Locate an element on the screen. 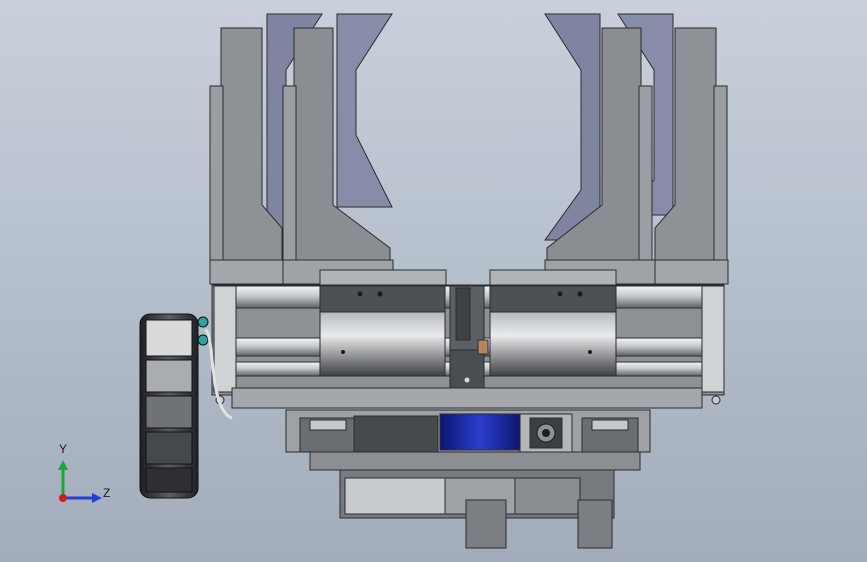  cylinder-right-top is located at coordinates (553, 299).